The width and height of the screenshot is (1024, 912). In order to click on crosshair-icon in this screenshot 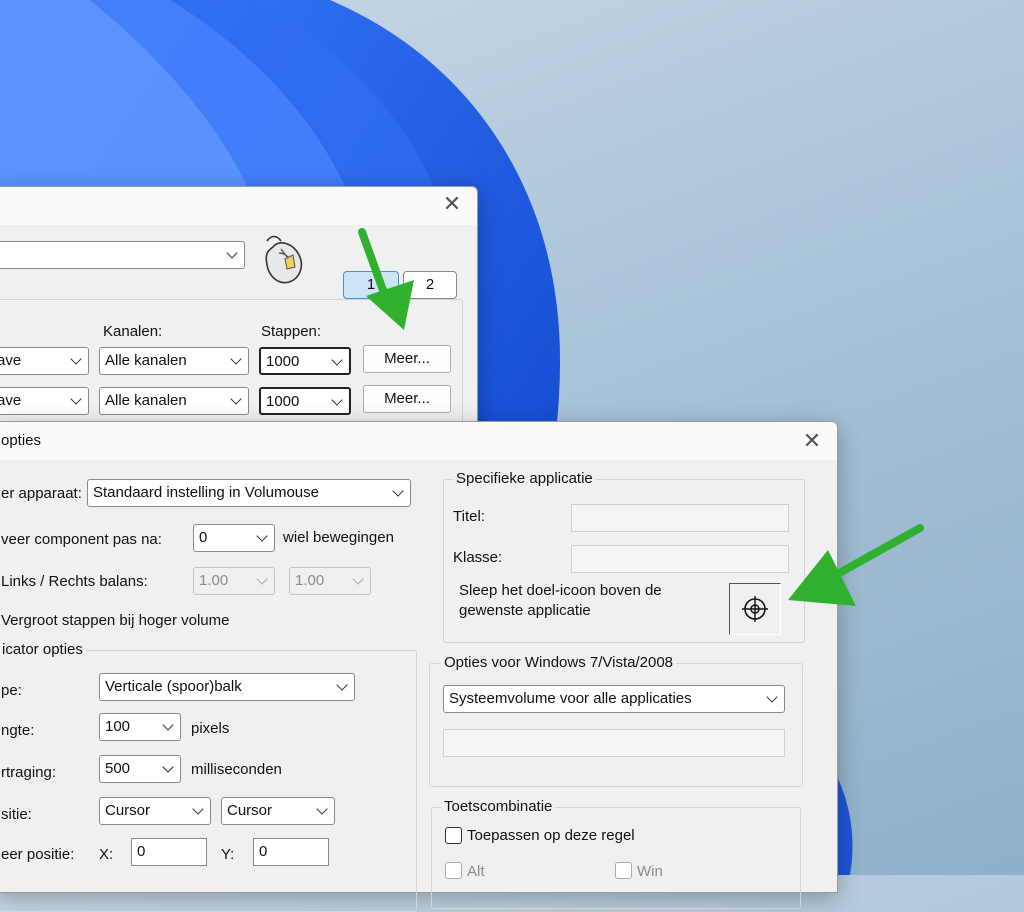, I will do `click(755, 609)`.